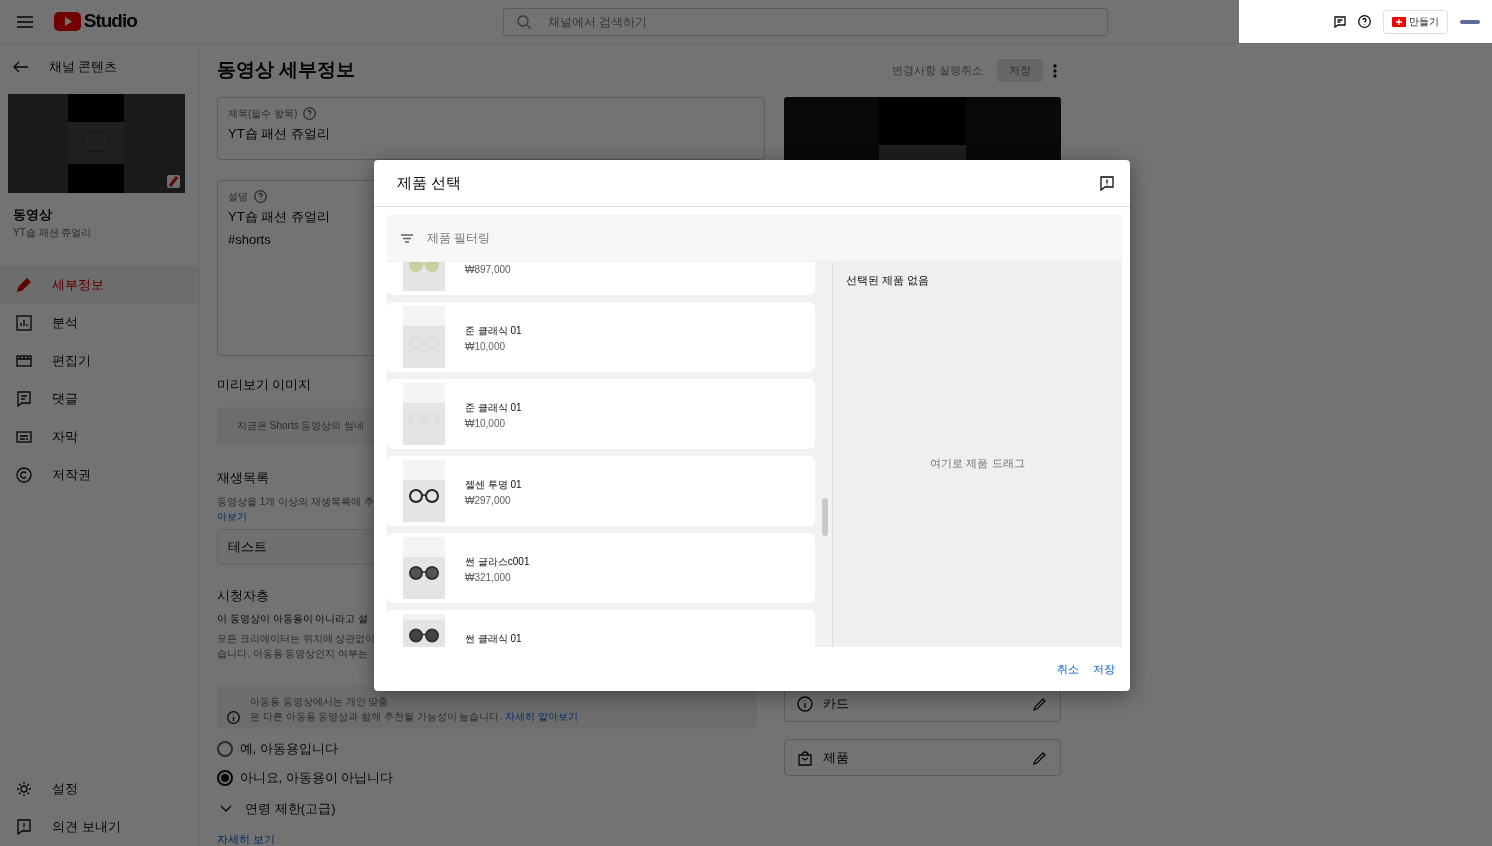 This screenshot has height=846, width=1492. Describe the element at coordinates (24, 474) in the screenshot. I see `copyright-icon` at that location.